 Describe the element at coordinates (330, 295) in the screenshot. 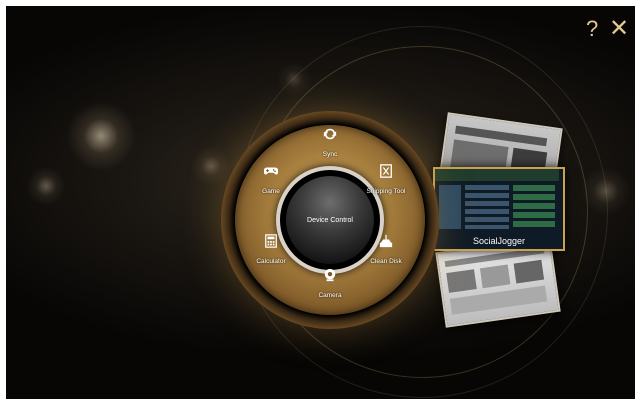

I see `wheel-item-label: Camera` at that location.